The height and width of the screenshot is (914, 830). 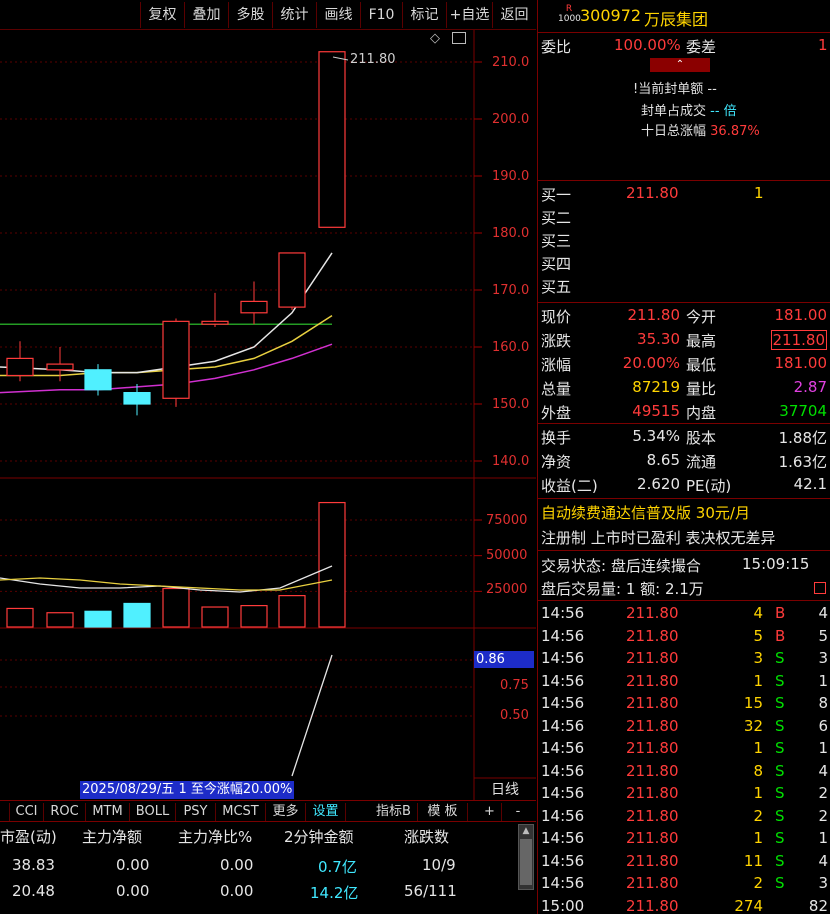 What do you see at coordinates (338, 15) in the screenshot?
I see `draw-line-button: 画线` at bounding box center [338, 15].